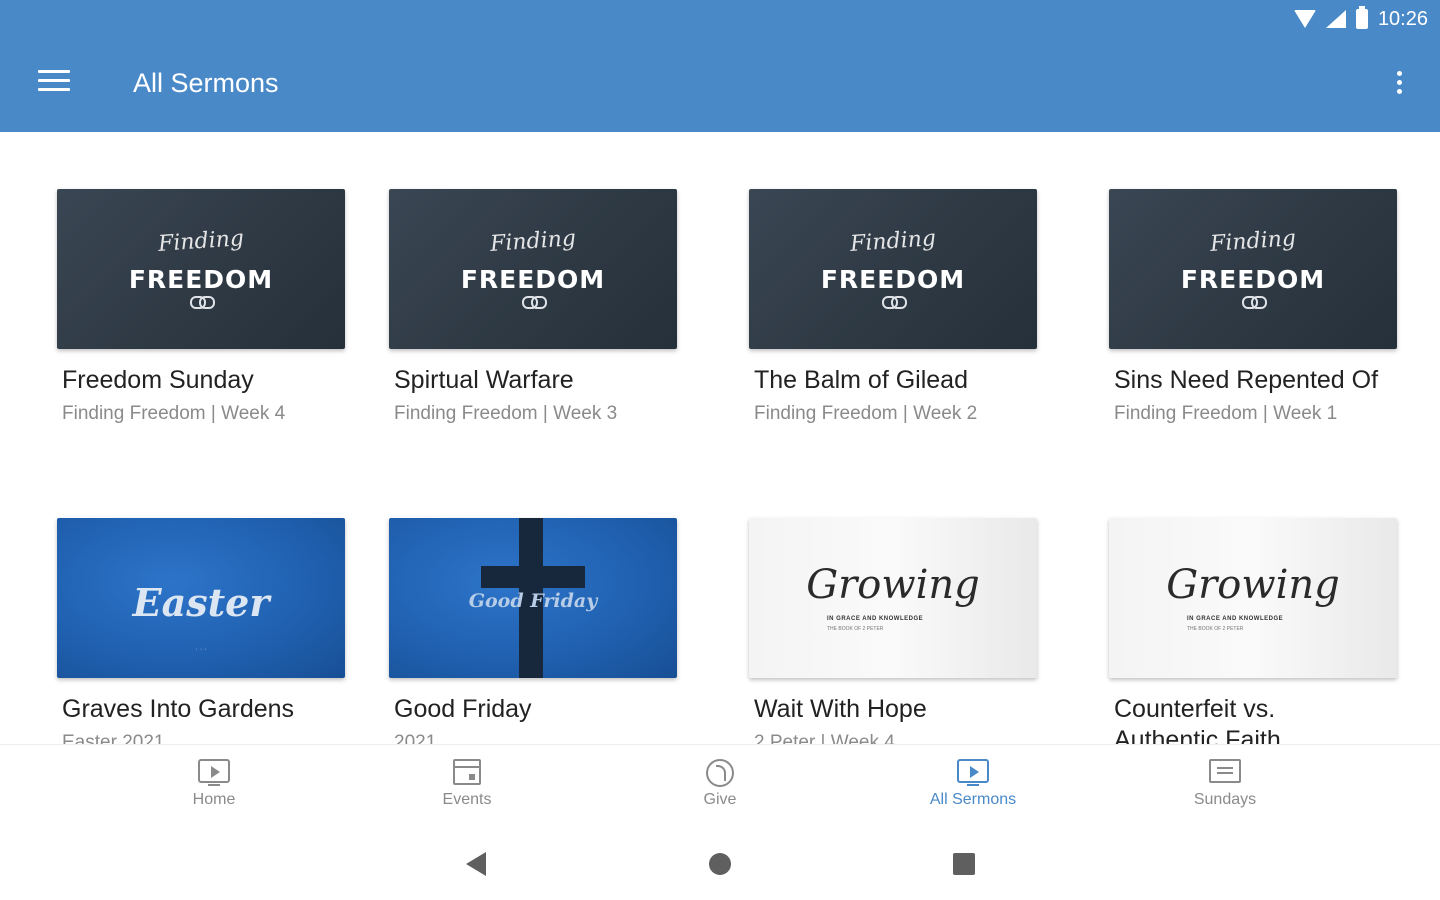  Describe the element at coordinates (533, 577) in the screenshot. I see `cross-bar` at that location.